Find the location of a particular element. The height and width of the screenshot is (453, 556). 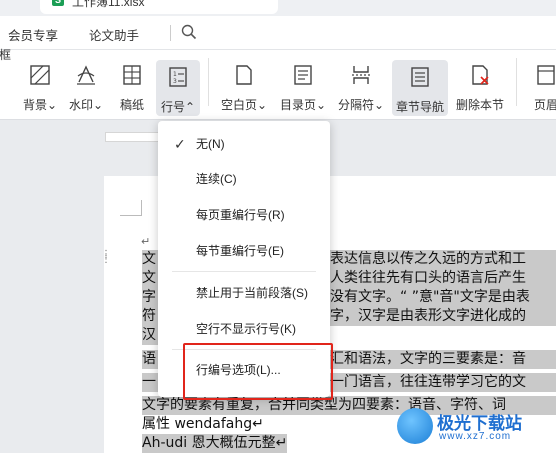

menu-item-restart-each-section: 每节重编行号(E) is located at coordinates (244, 251).